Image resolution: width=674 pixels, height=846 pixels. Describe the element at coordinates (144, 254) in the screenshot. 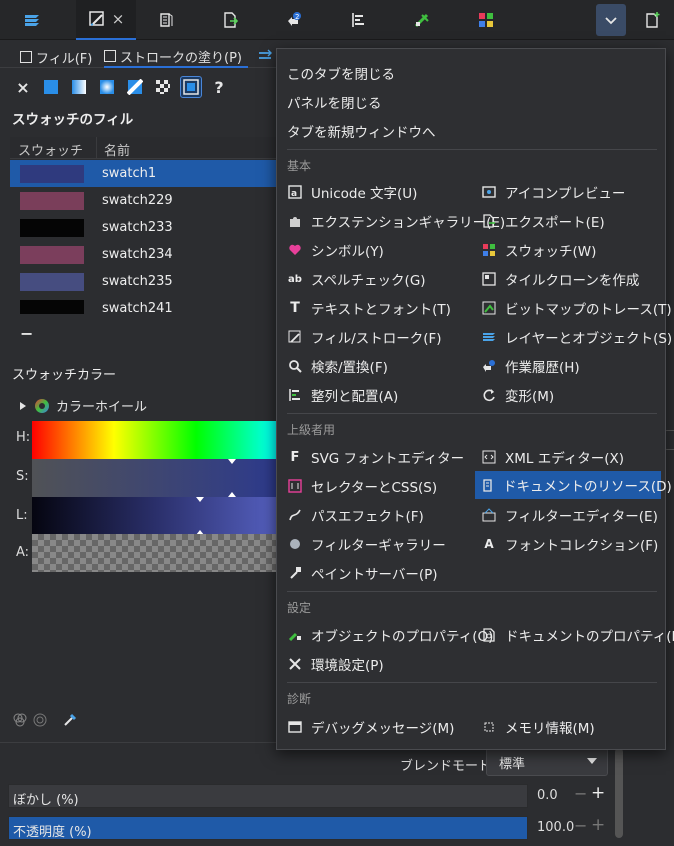

I see `list-item: swatch234` at that location.